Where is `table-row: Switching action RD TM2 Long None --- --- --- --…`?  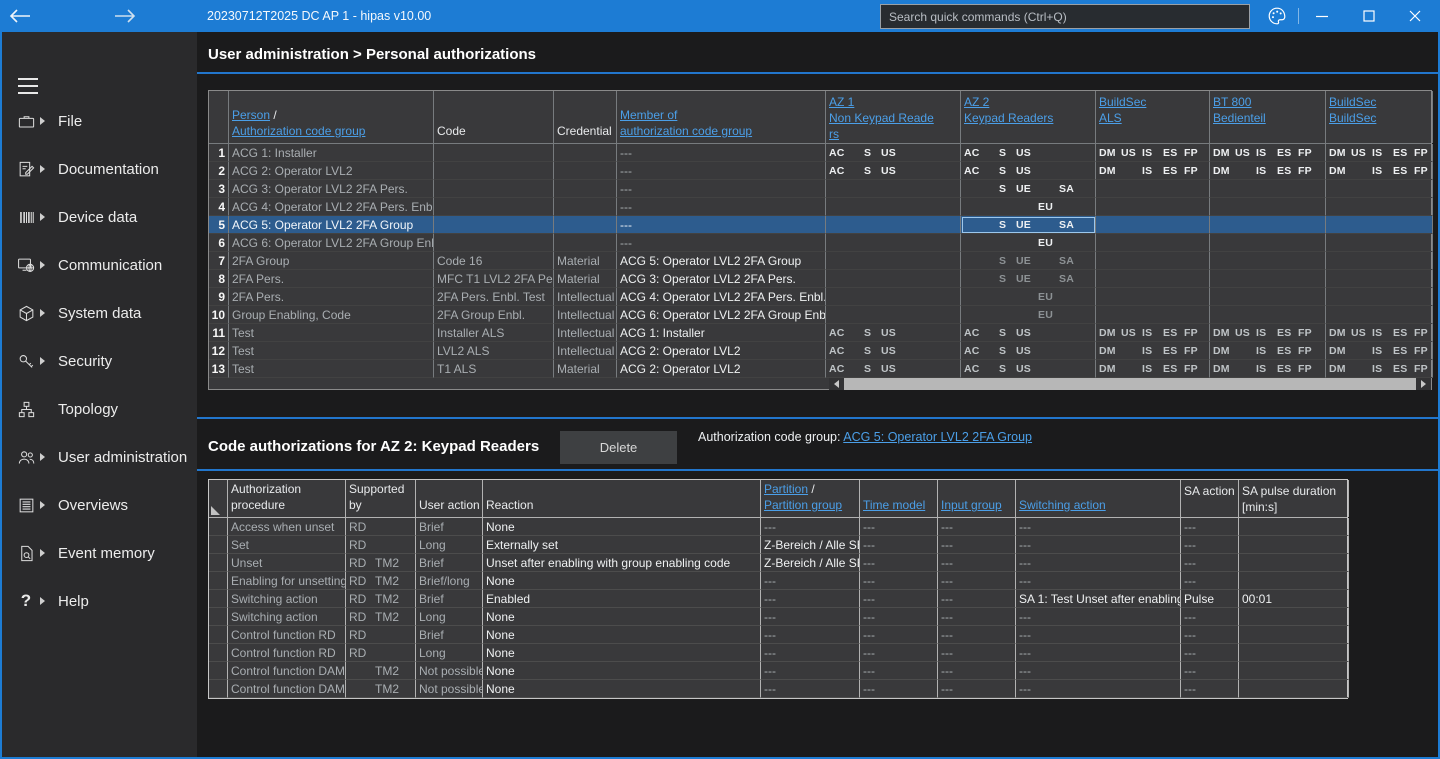
table-row: Switching action RD TM2 Long None --- --- --- --… is located at coordinates (779, 617).